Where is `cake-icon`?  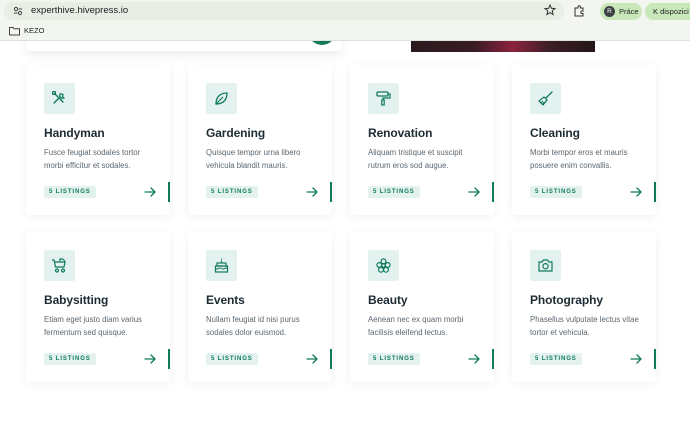 cake-icon is located at coordinates (221, 265).